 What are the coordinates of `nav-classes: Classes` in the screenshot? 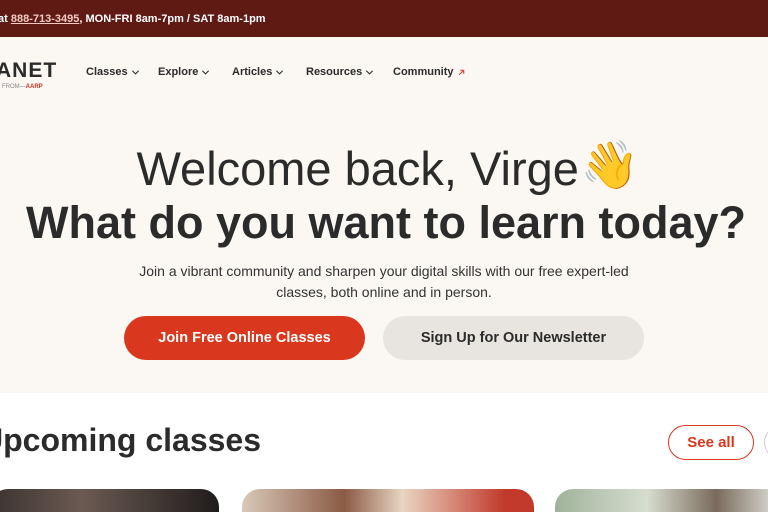 It's located at (113, 72).